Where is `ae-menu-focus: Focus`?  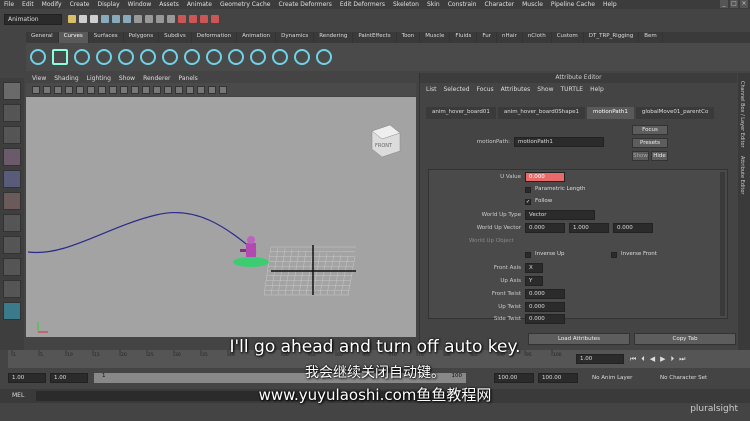
ae-menu-focus: Focus is located at coordinates (485, 89).